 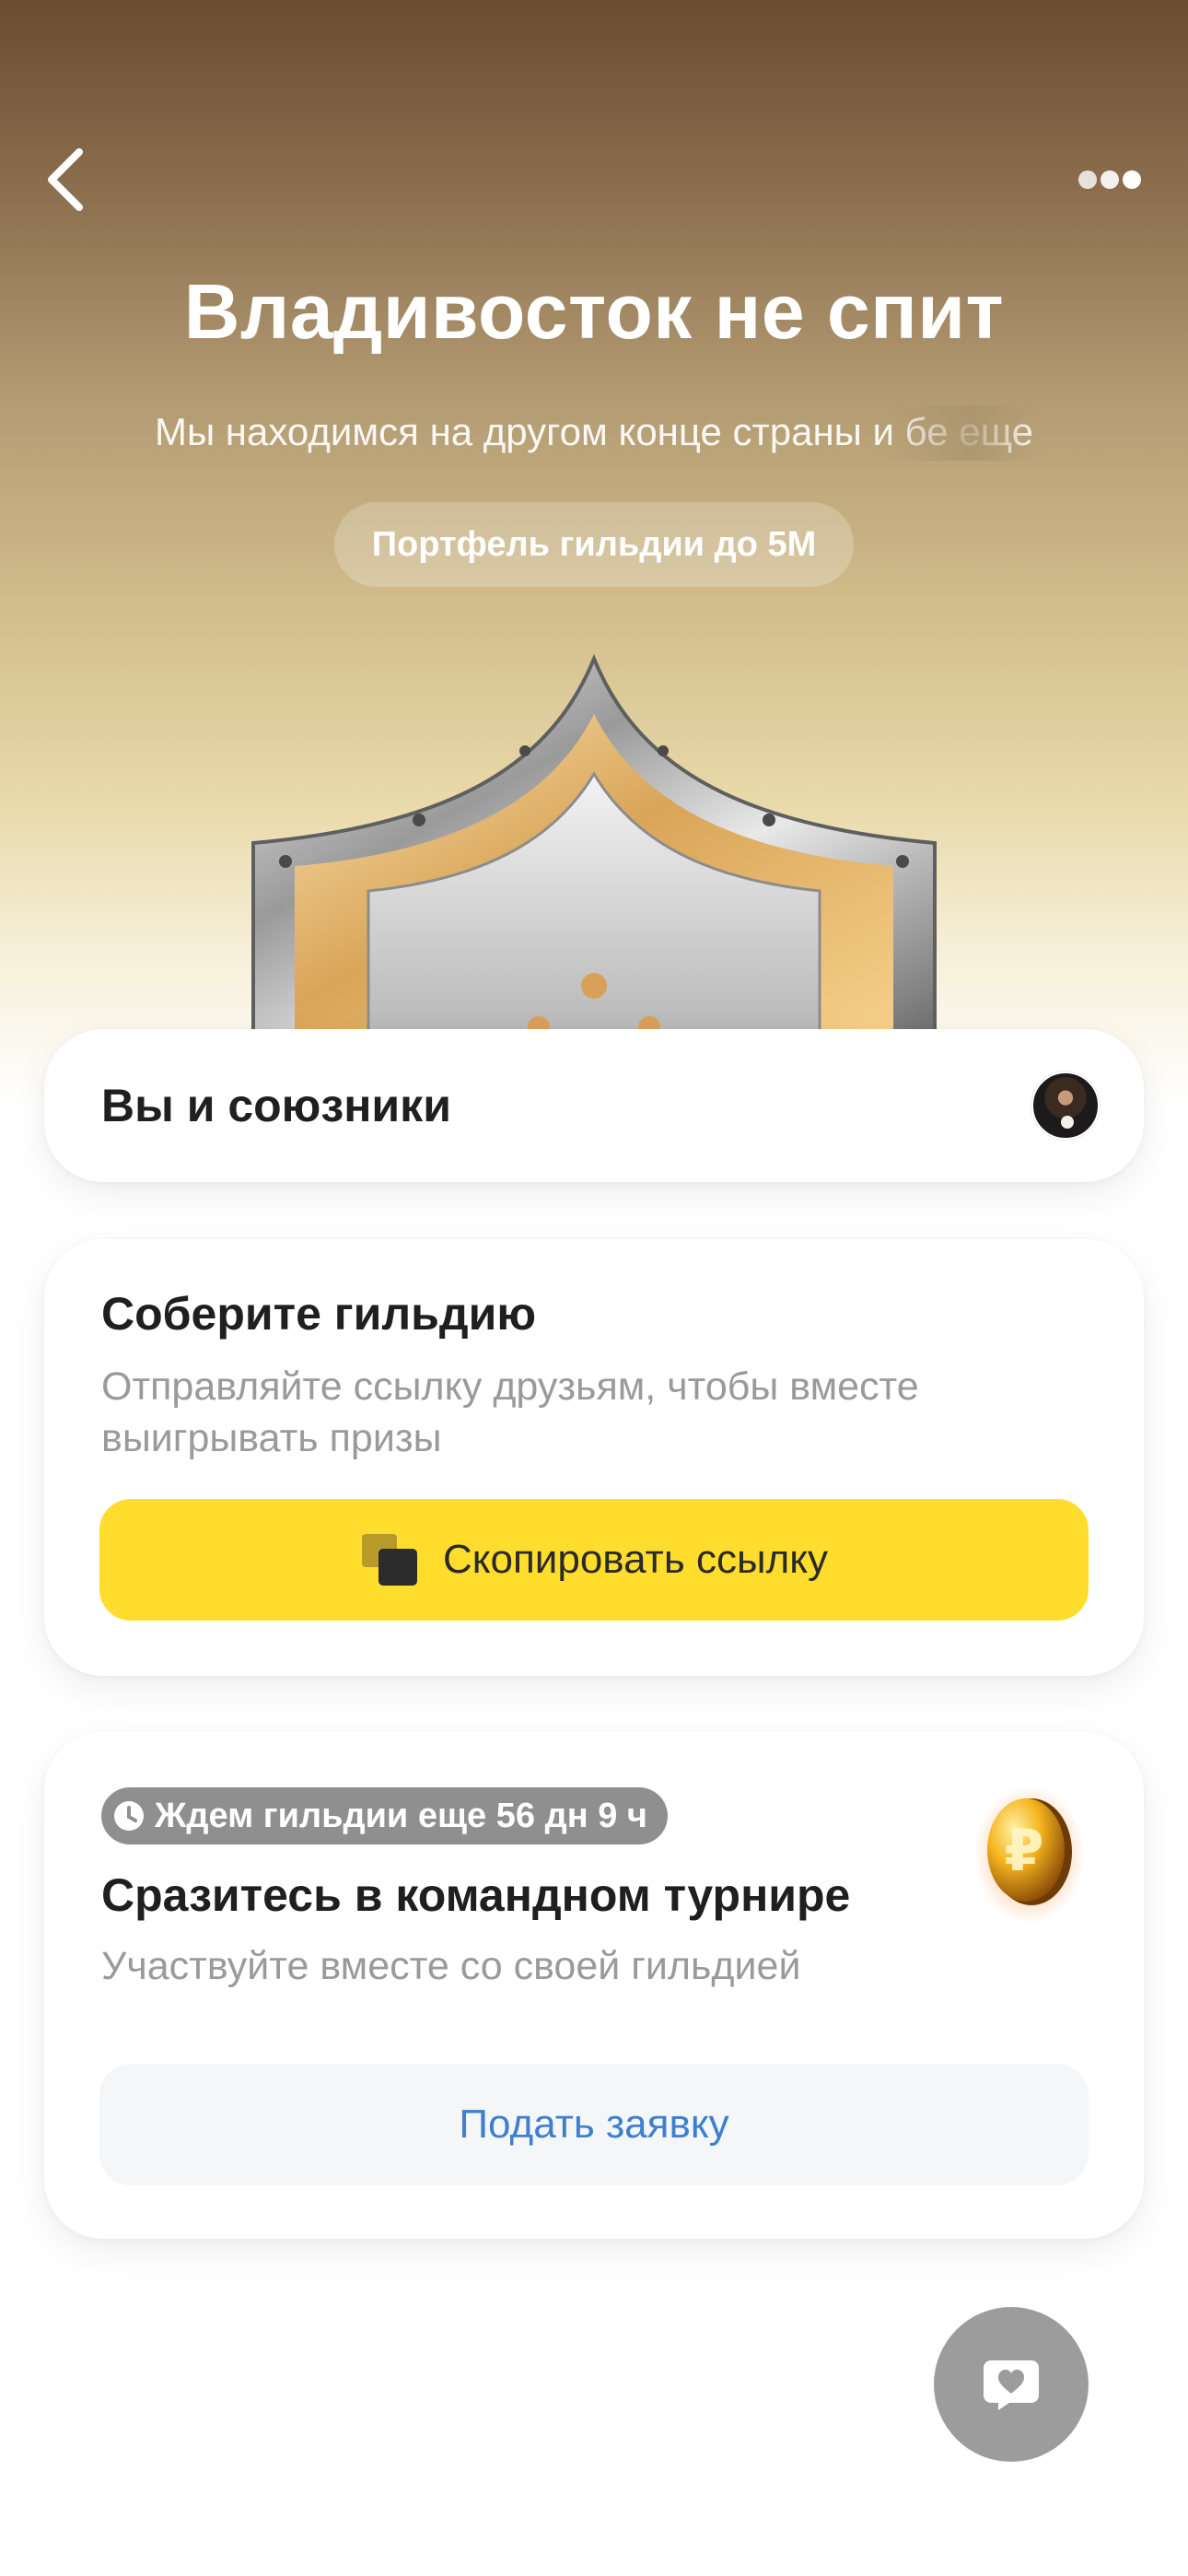 I want to click on chevron-left-icon, so click(x=65, y=179).